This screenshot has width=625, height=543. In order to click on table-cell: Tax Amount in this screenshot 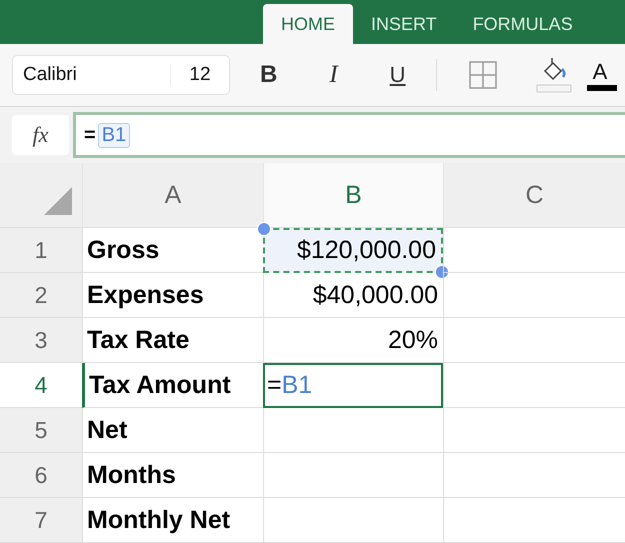, I will do `click(172, 385)`.